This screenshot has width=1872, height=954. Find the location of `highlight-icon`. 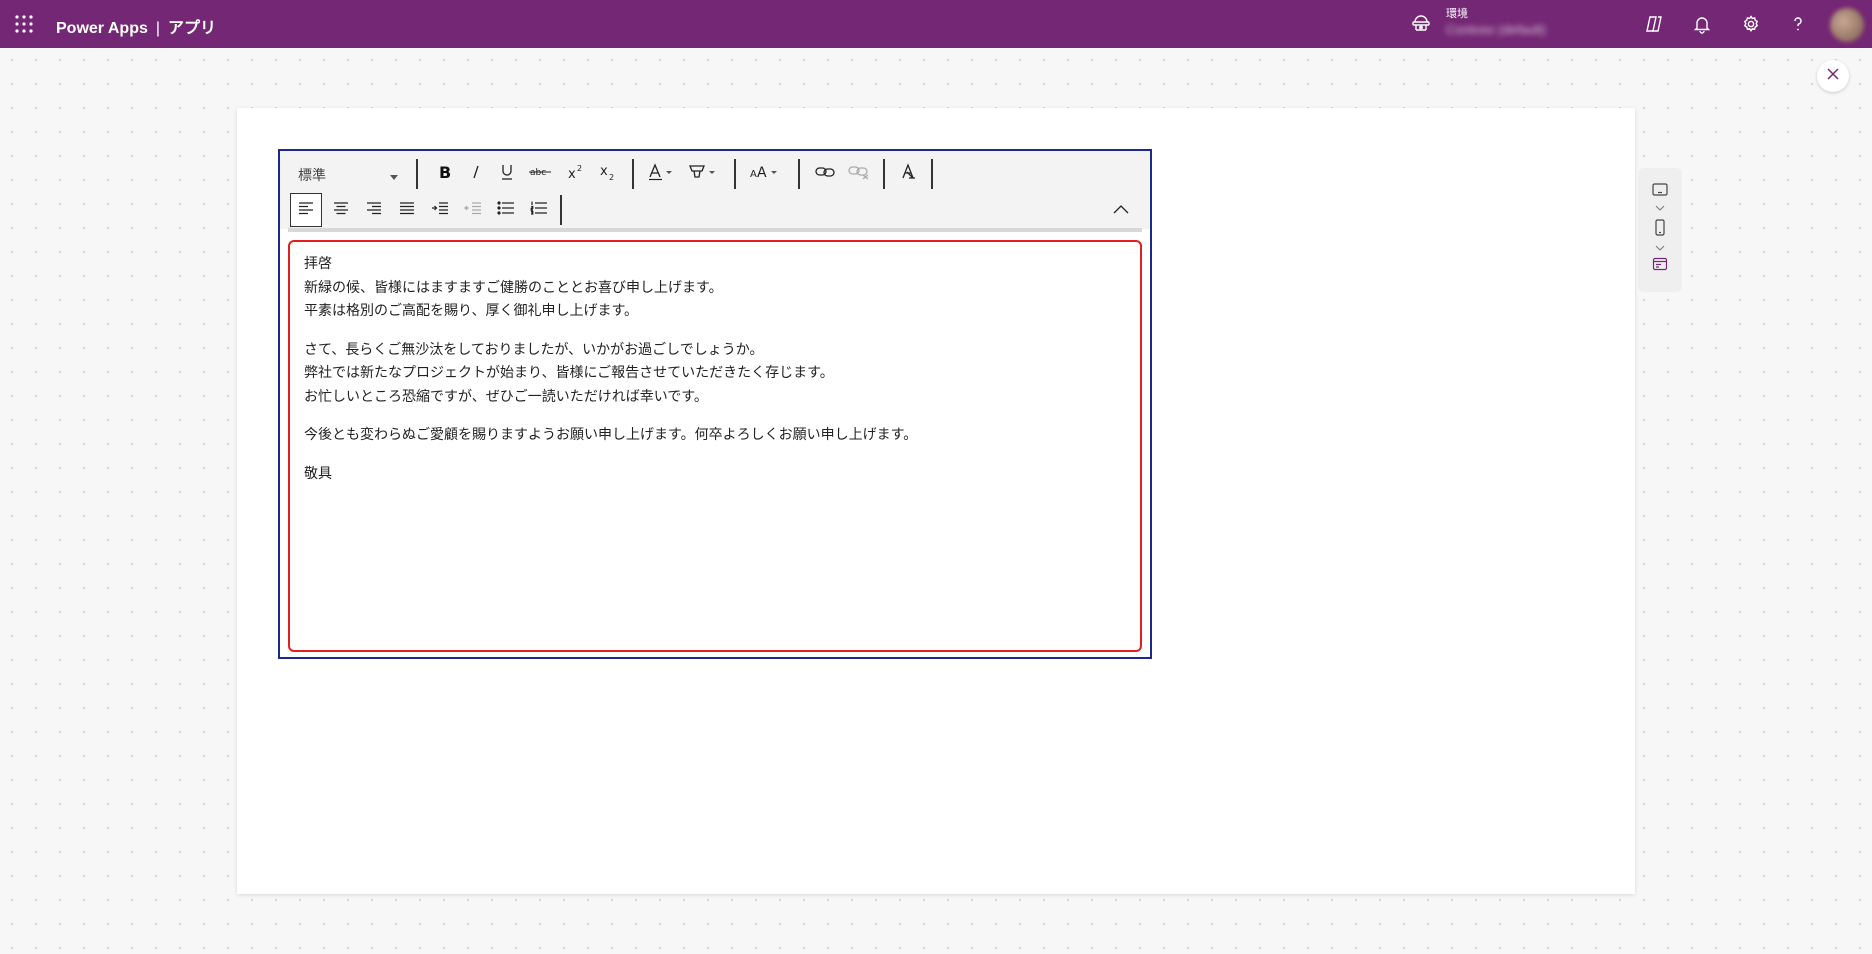

highlight-icon is located at coordinates (703, 174).